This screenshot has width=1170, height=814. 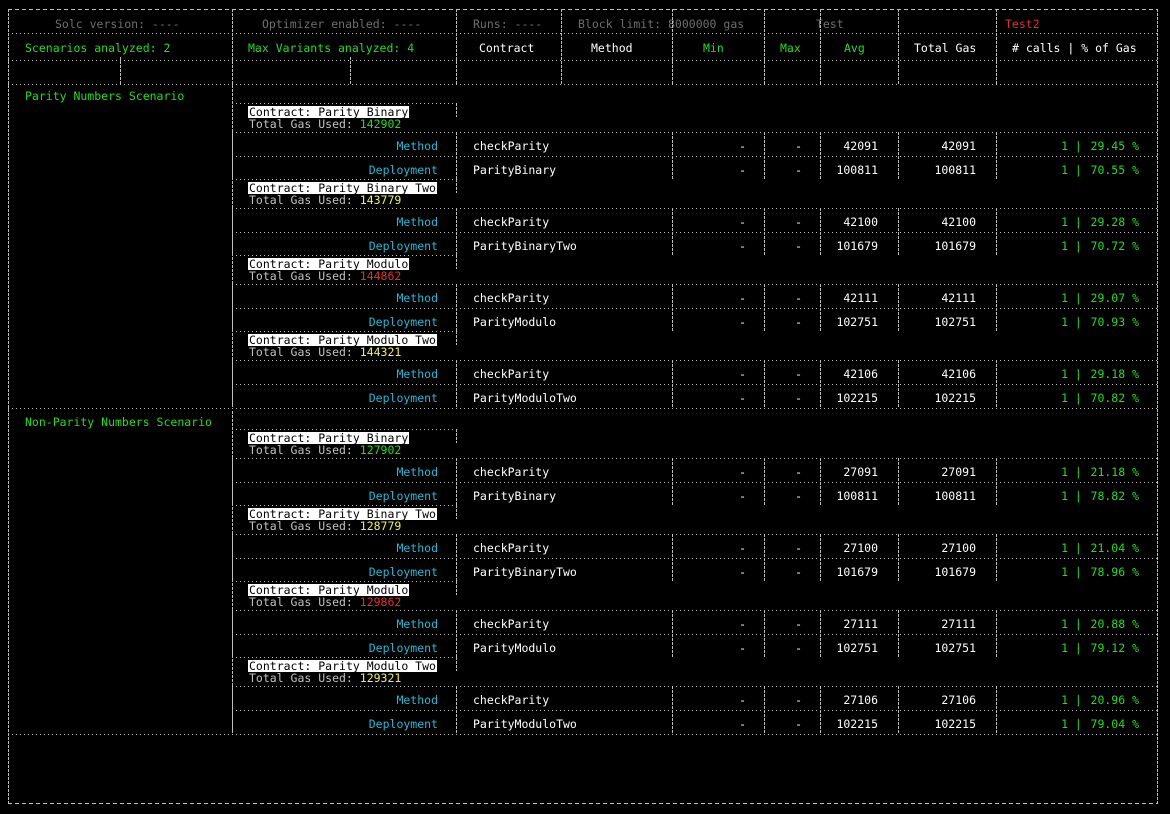 What do you see at coordinates (1114, 724) in the screenshot?
I see `row-percent: 79.04 %` at bounding box center [1114, 724].